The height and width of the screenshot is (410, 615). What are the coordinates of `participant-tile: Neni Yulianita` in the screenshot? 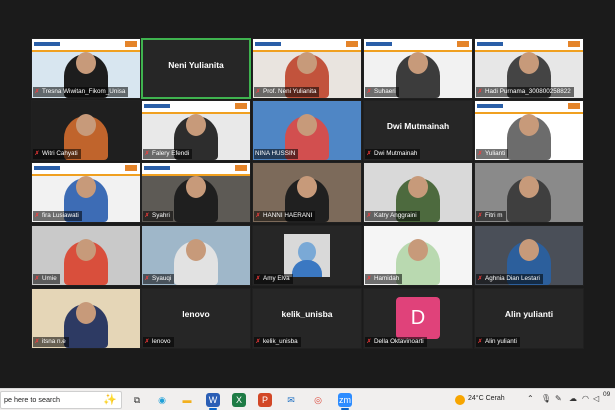 It's located at (196, 68).